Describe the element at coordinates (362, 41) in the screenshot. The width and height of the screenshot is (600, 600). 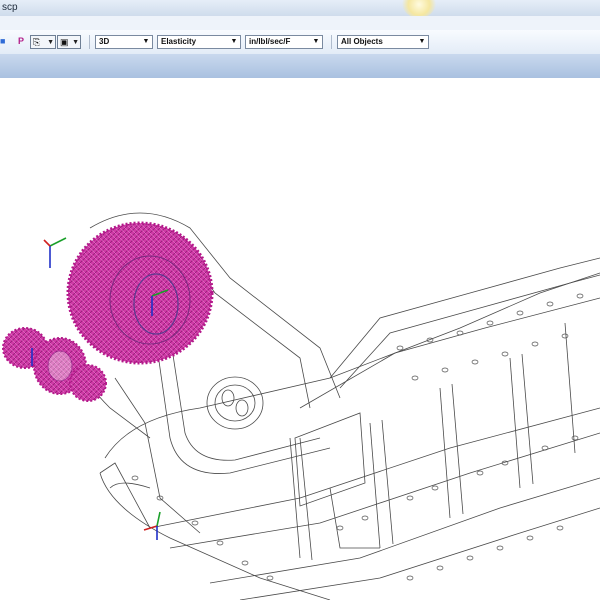
I see `object-filter-value: All Objects` at that location.